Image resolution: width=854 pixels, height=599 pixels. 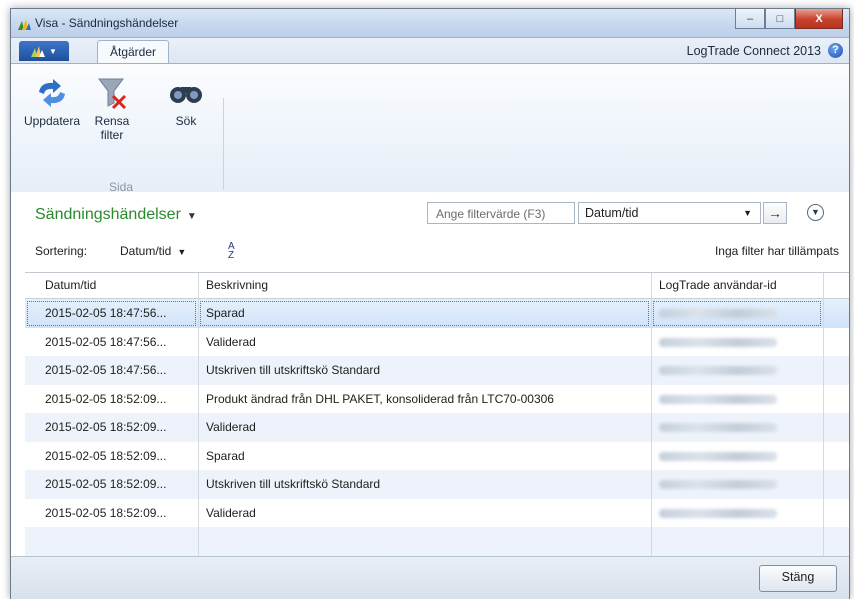 I want to click on filter-field-select: Datum/tid ▼, so click(x=669, y=213).